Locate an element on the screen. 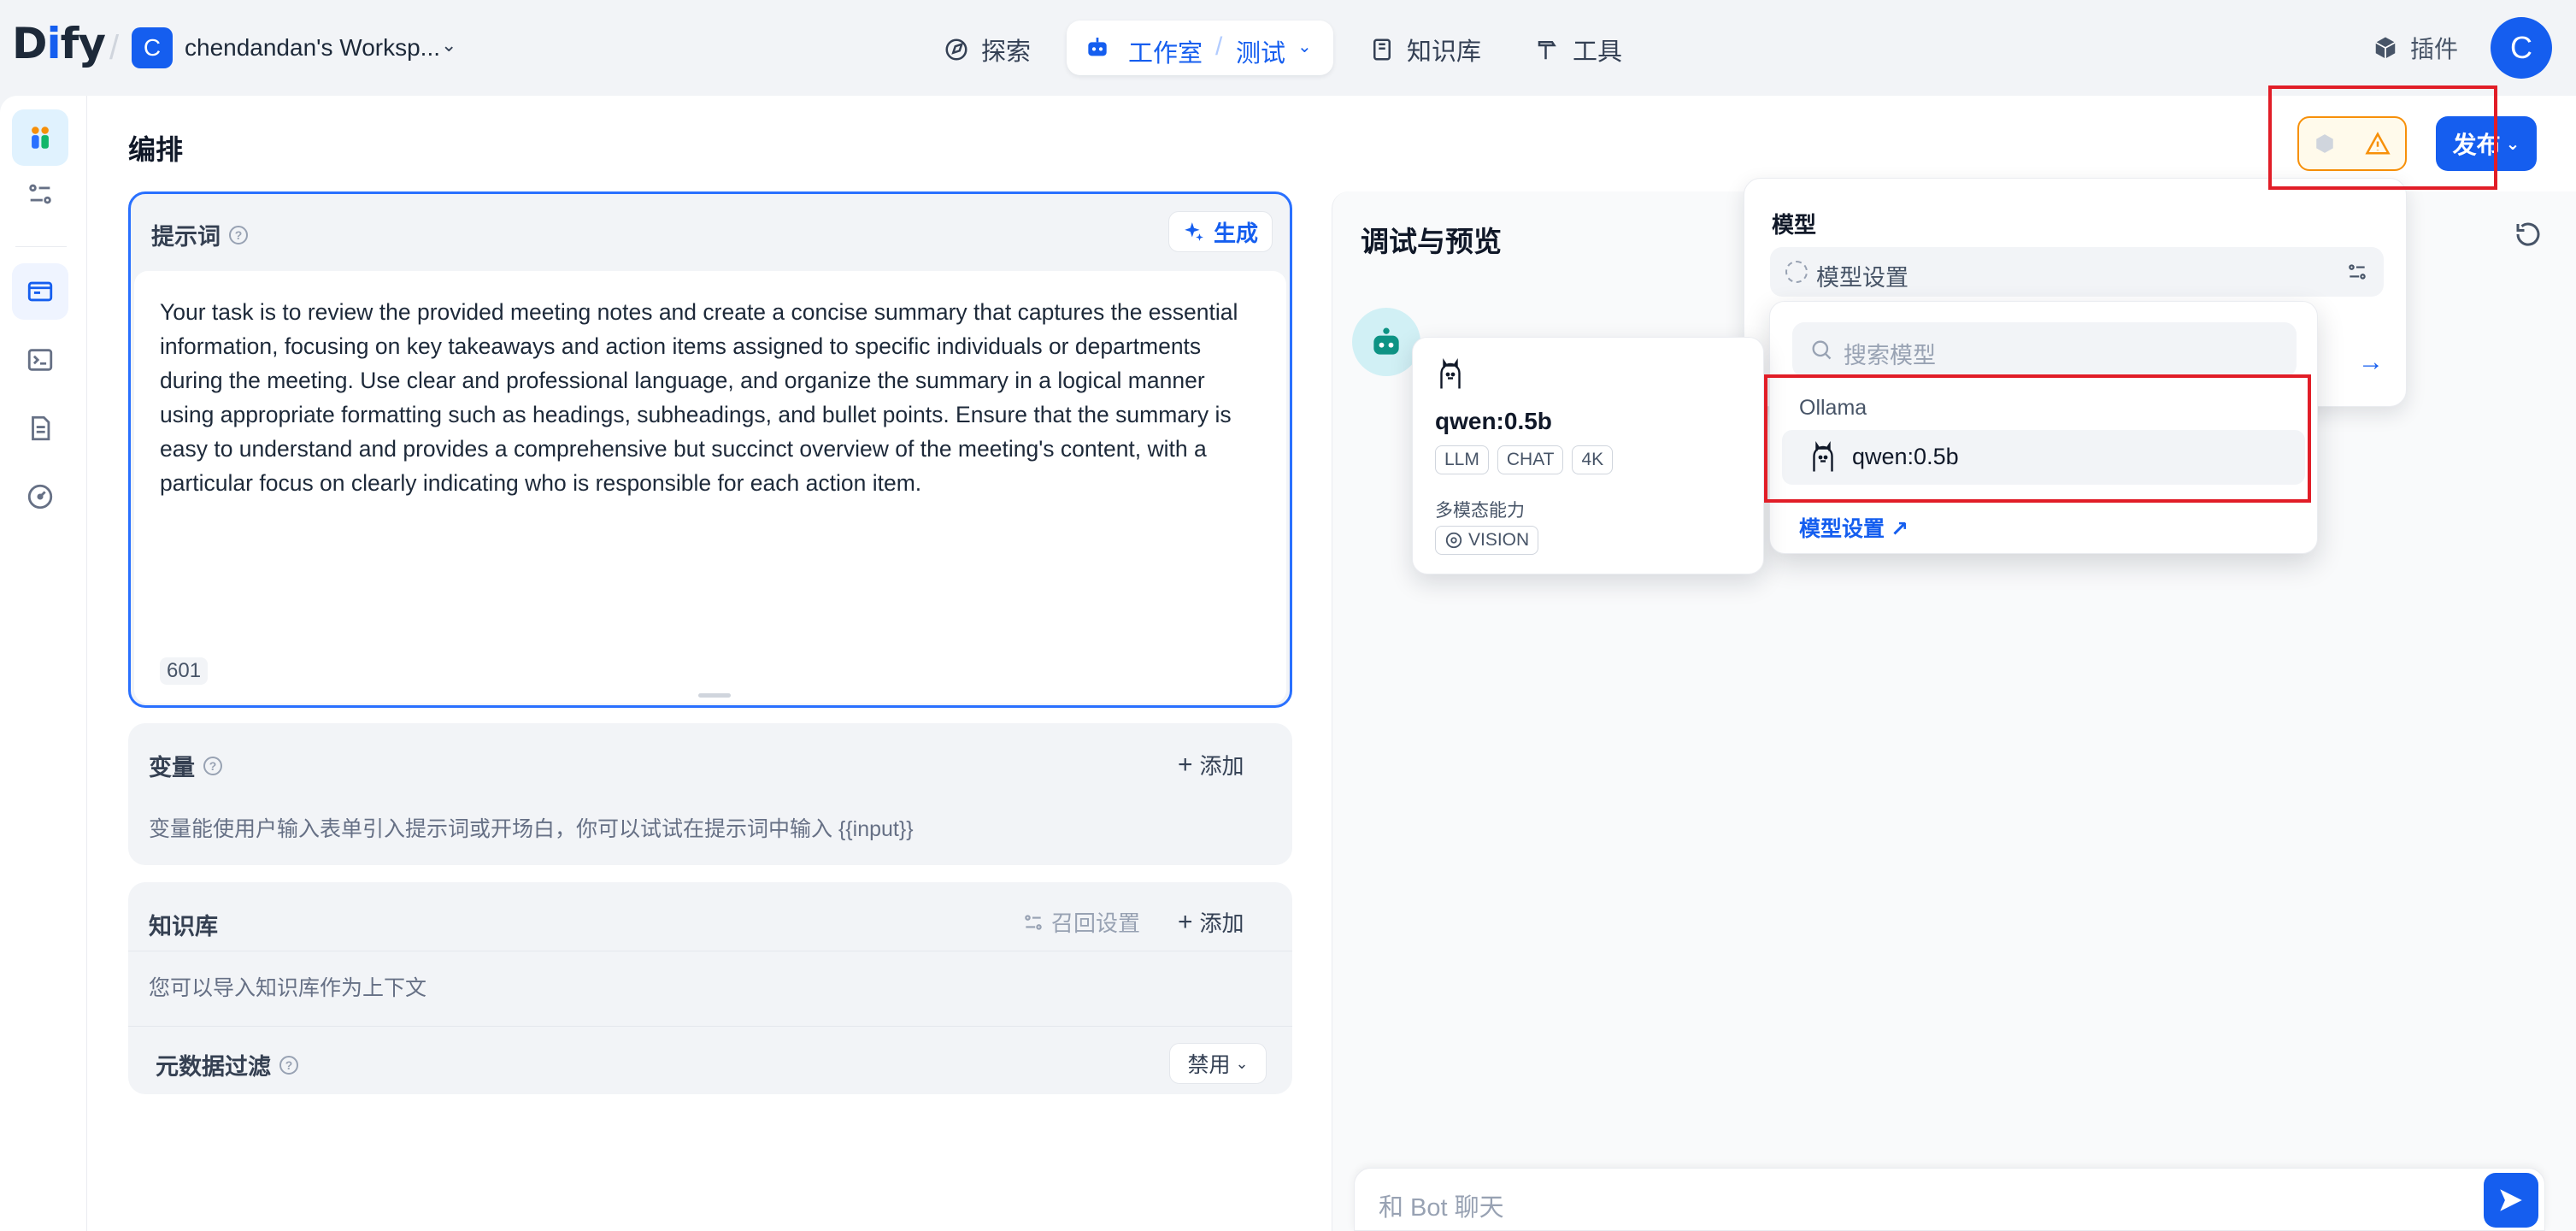 This screenshot has width=2576, height=1231. recall-label: 召回设置 is located at coordinates (1096, 923).